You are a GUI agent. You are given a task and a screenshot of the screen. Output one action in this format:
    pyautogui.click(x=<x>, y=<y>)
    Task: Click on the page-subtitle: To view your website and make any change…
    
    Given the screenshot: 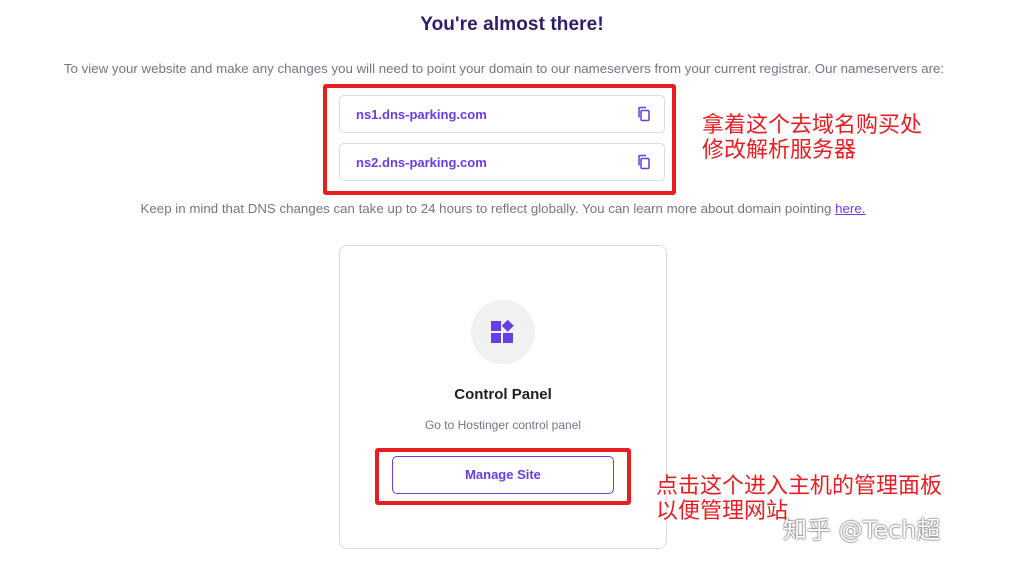 What is the action you would take?
    pyautogui.click(x=504, y=68)
    